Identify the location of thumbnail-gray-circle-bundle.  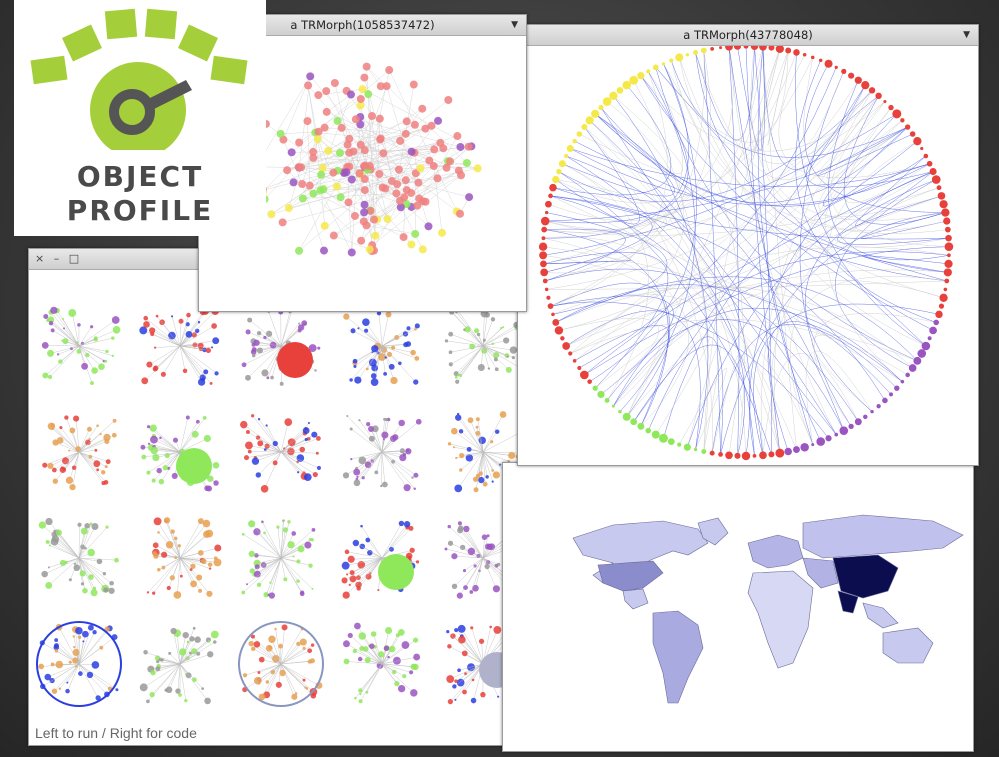
(281, 664).